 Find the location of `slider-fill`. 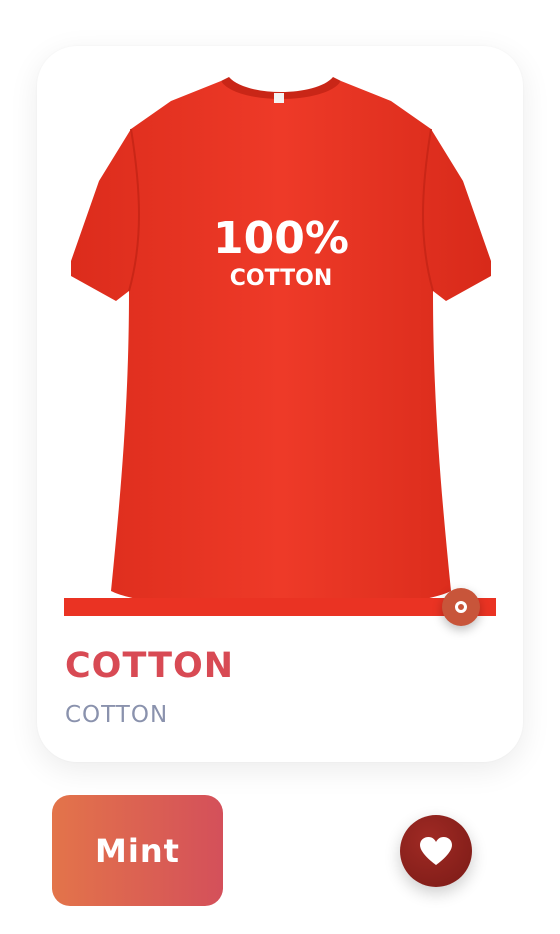

slider-fill is located at coordinates (280, 607).